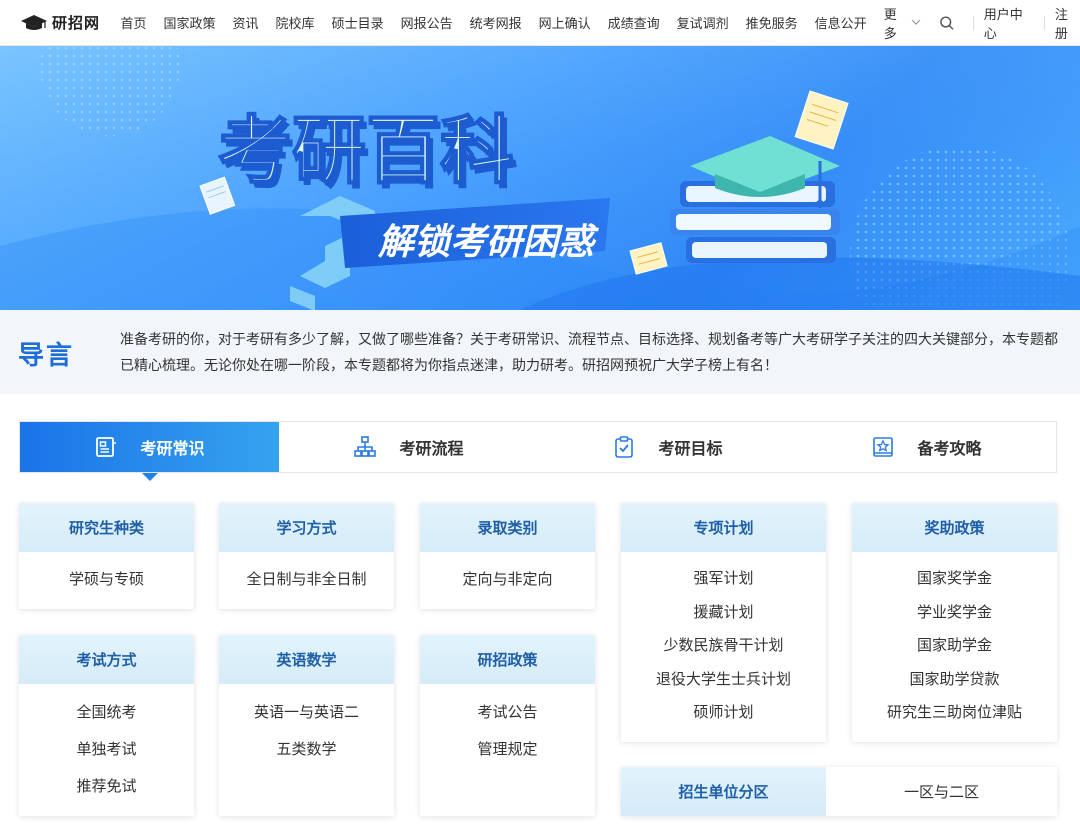 The image size is (1080, 833). I want to click on card-item: 援藏计划, so click(723, 613).